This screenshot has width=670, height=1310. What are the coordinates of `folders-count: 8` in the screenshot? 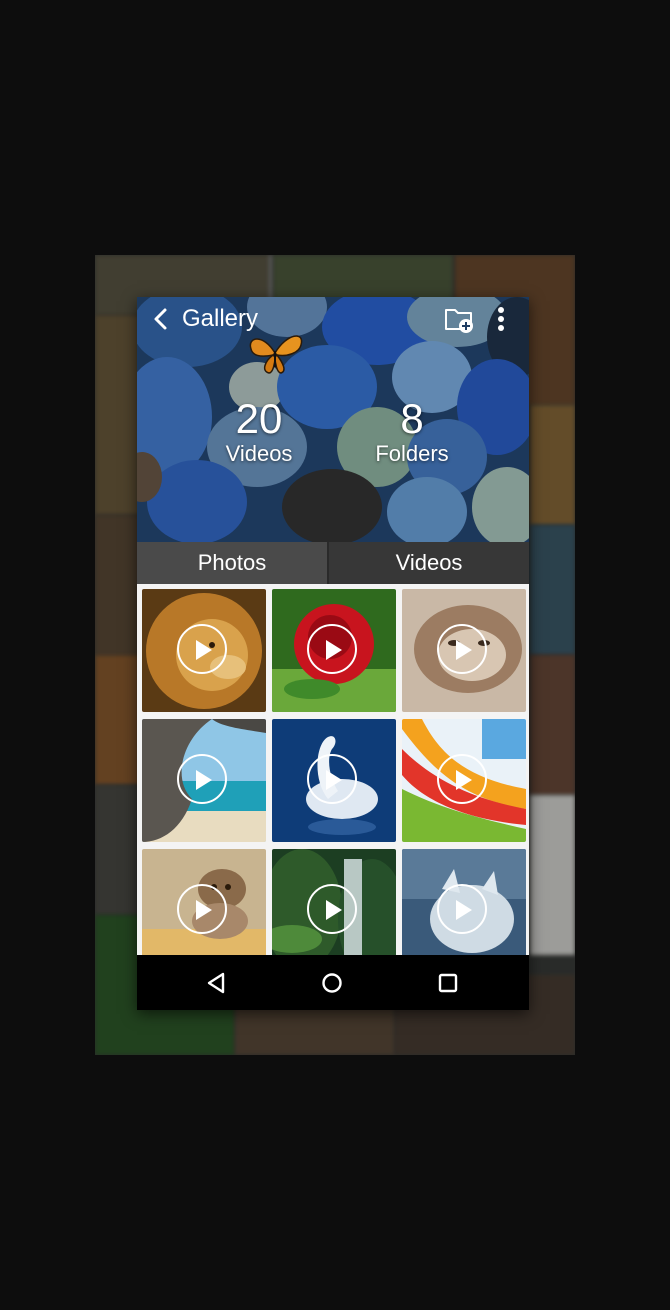 It's located at (412, 418).